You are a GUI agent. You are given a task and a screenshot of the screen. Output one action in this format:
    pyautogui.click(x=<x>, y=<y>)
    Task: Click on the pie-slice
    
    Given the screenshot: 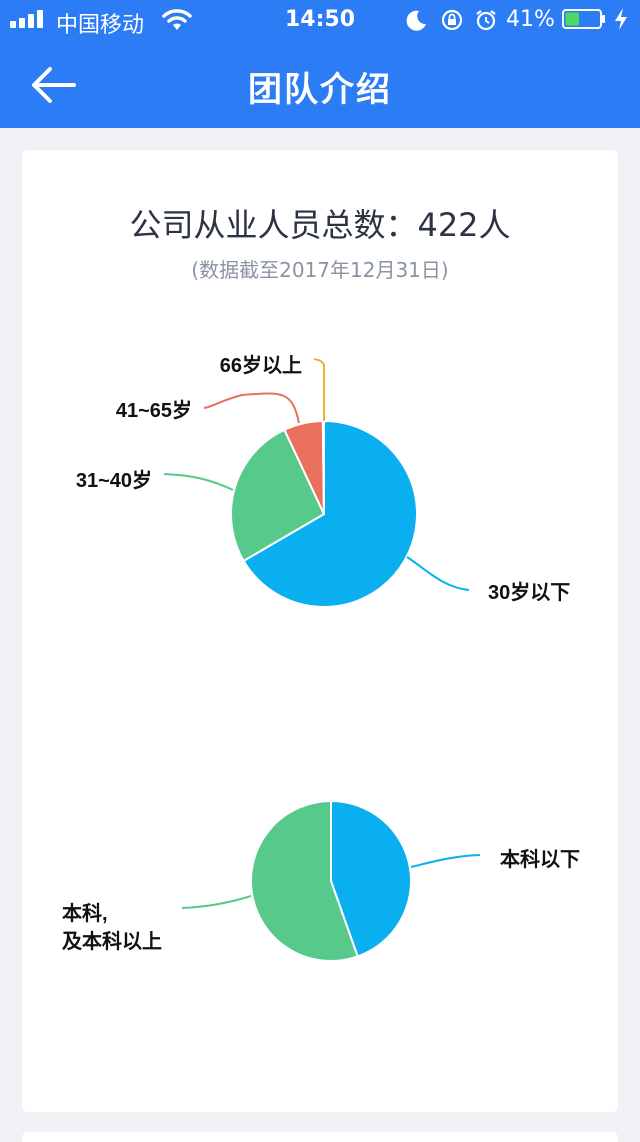 What is the action you would take?
    pyautogui.click(x=323, y=467)
    